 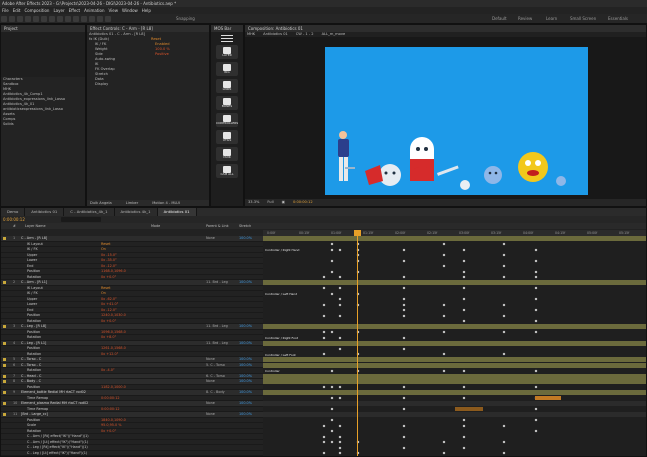 I want to click on breadcrumb-item: Antibiotics 01, so click(x=275, y=34).